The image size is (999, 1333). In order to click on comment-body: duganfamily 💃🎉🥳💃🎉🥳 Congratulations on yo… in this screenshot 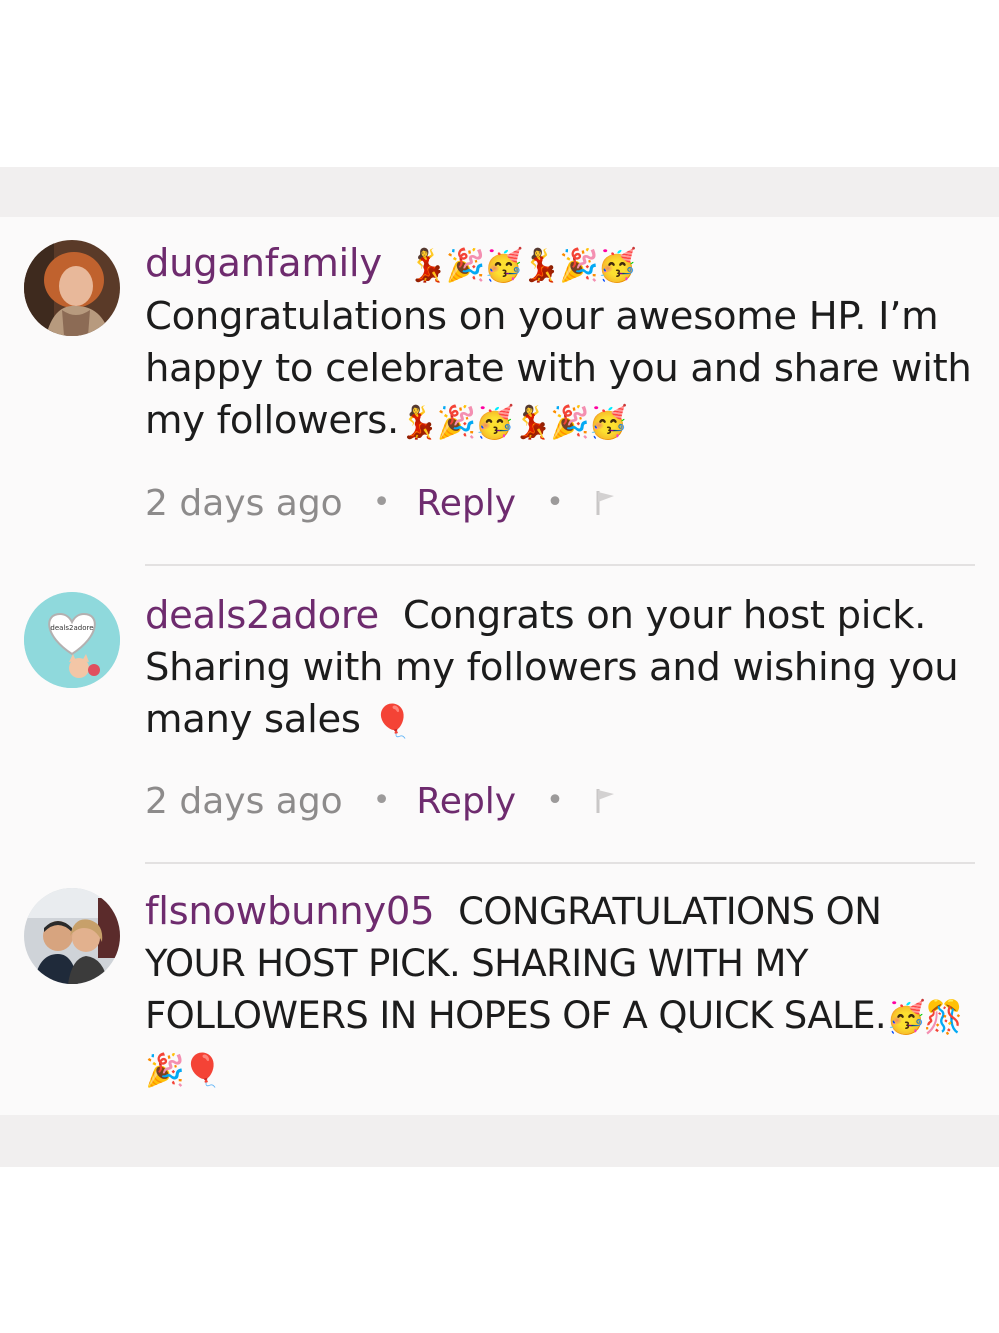, I will do `click(560, 343)`.